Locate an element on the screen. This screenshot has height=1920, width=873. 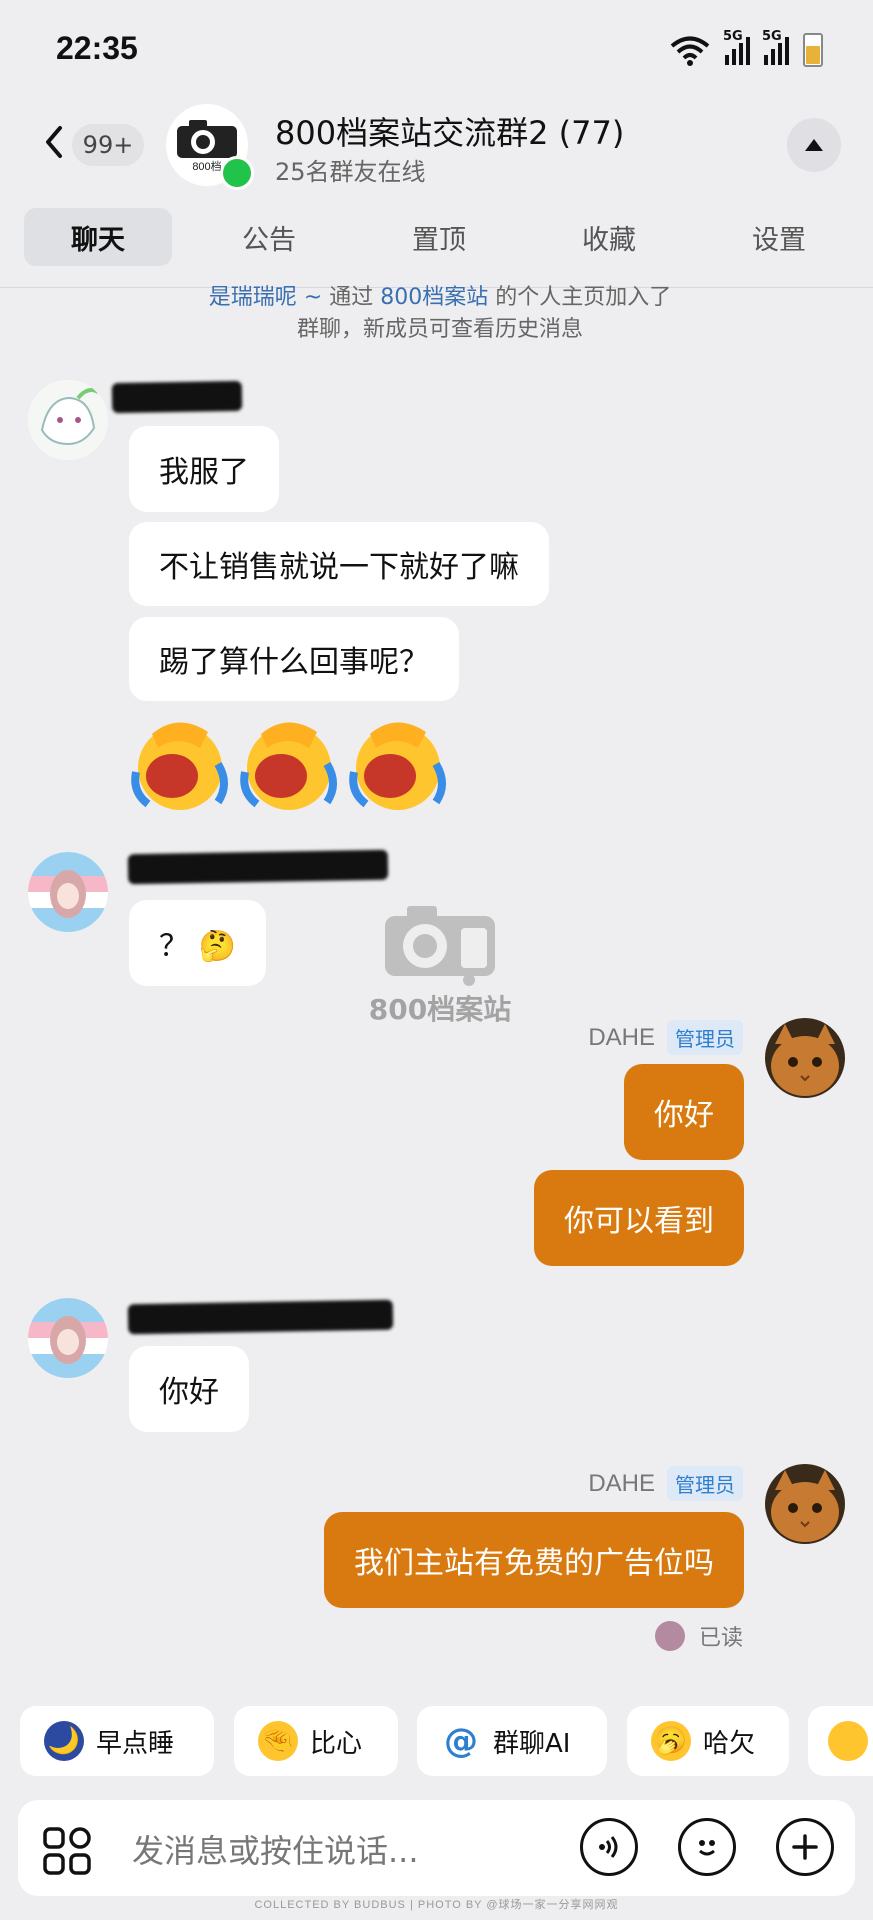
online-count: 25名群友在线 is located at coordinates (350, 172).